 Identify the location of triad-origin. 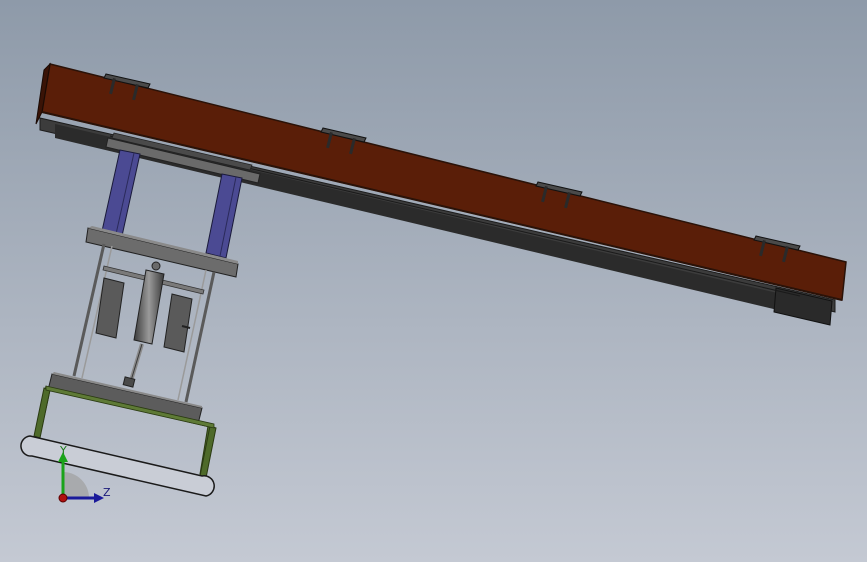
(63, 498).